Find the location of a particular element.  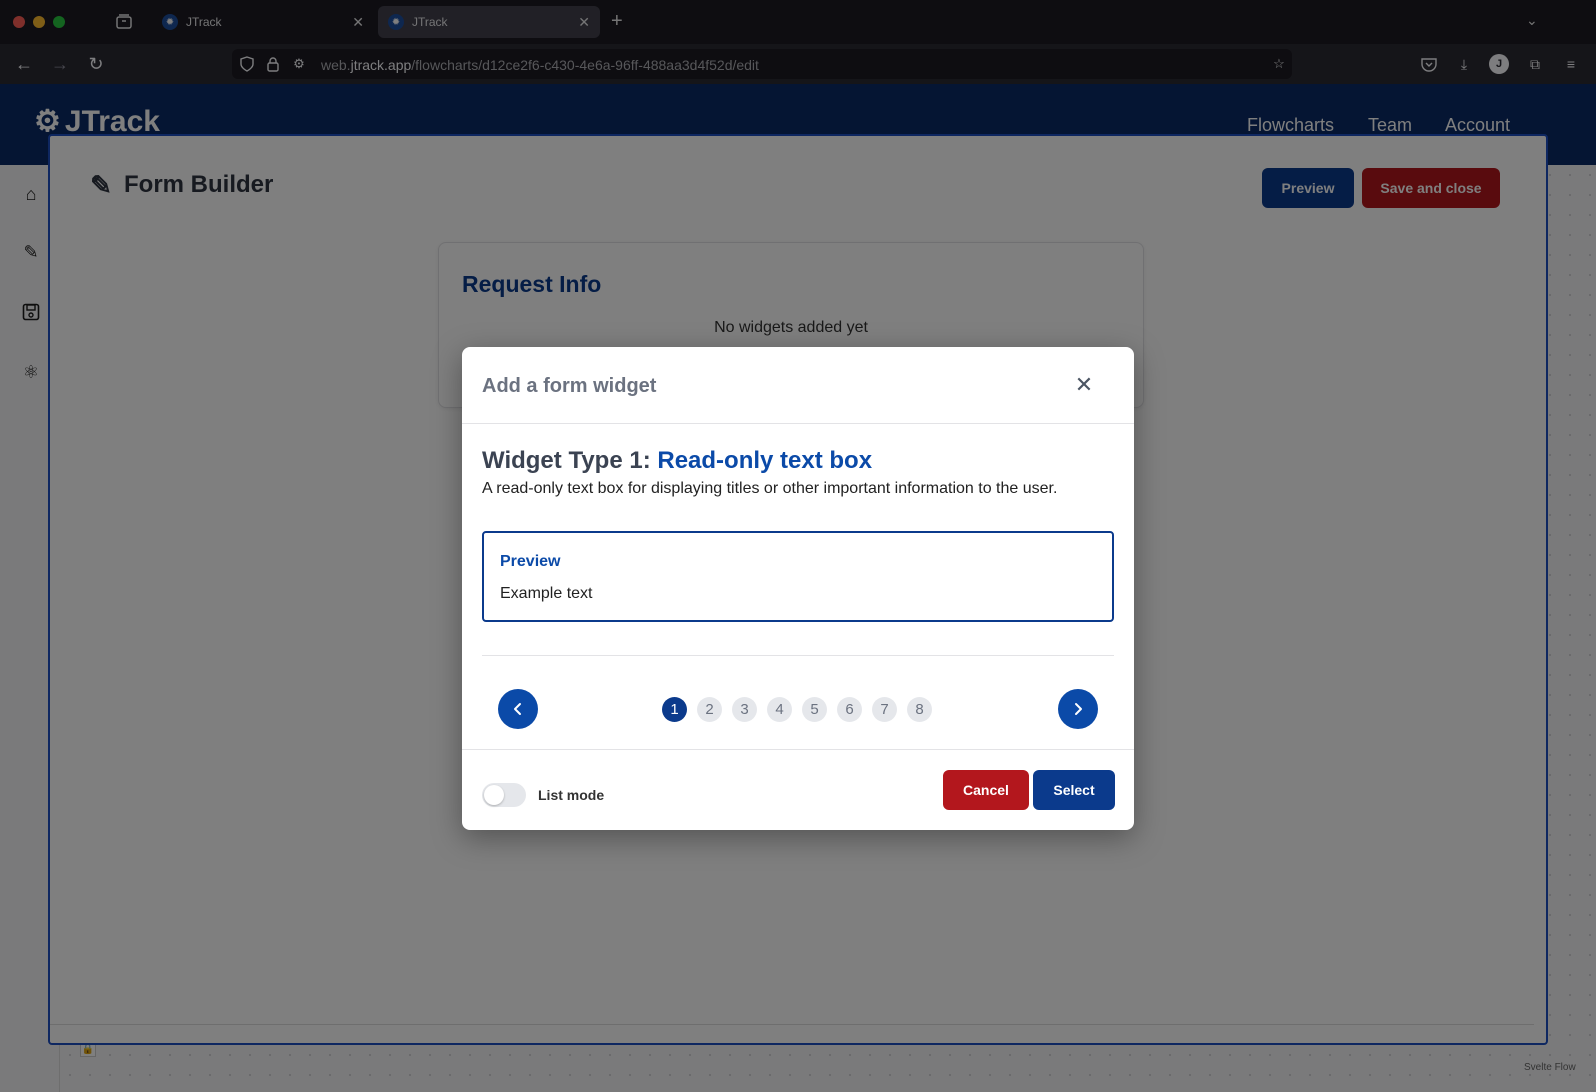

widget-type-heading: Widget Type 1: Read-only text box is located at coordinates (677, 461).